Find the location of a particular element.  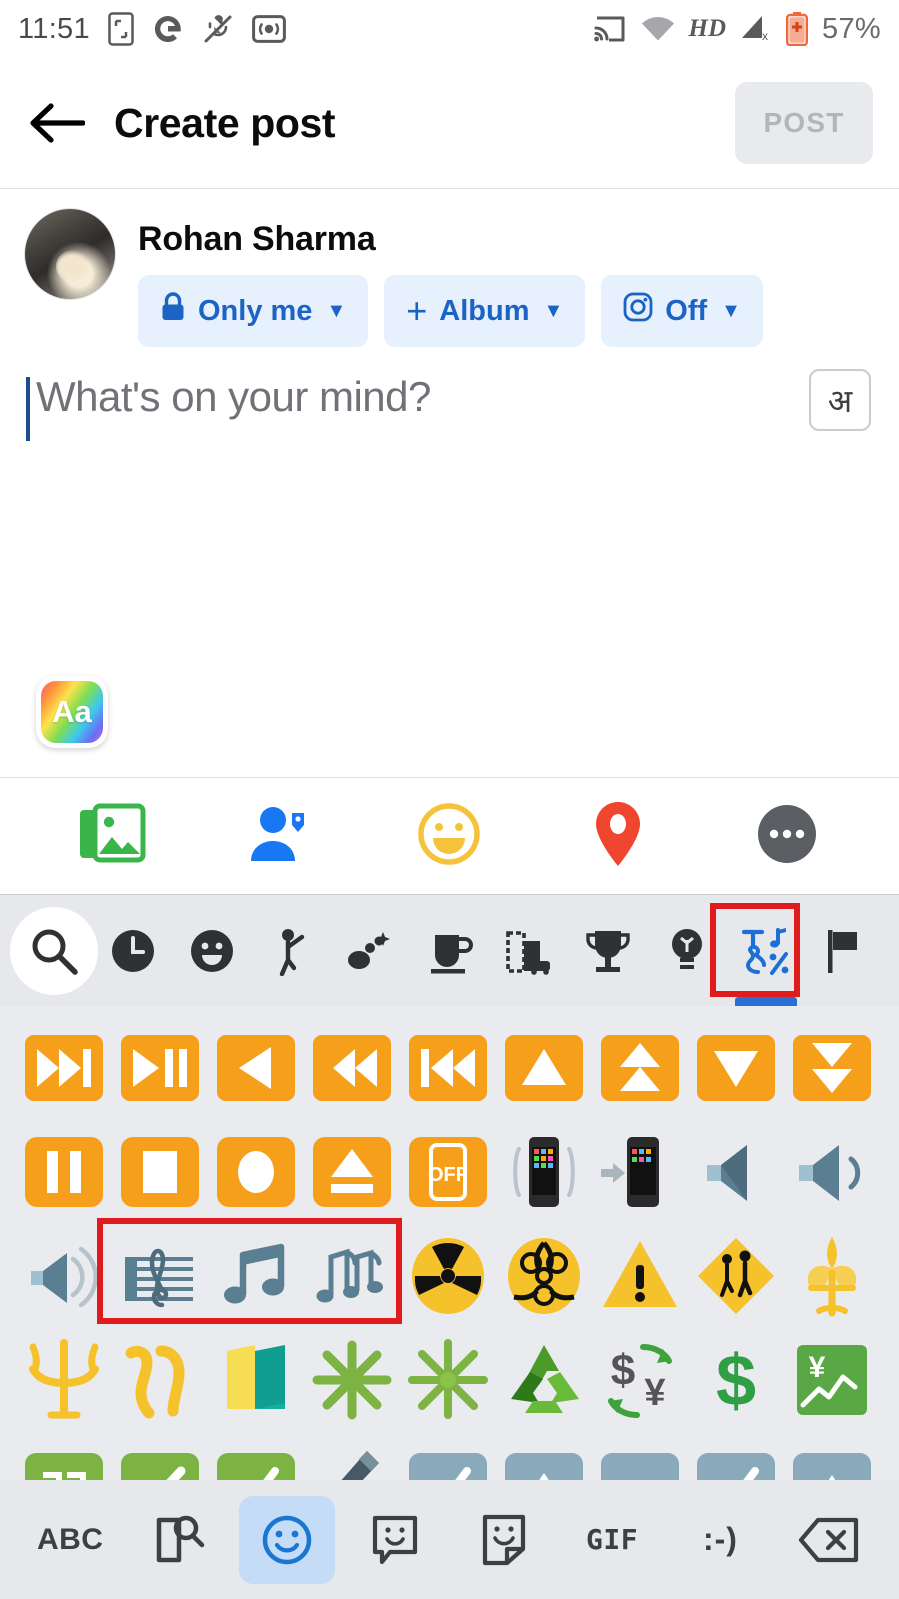

post-button: POST is located at coordinates (804, 123).